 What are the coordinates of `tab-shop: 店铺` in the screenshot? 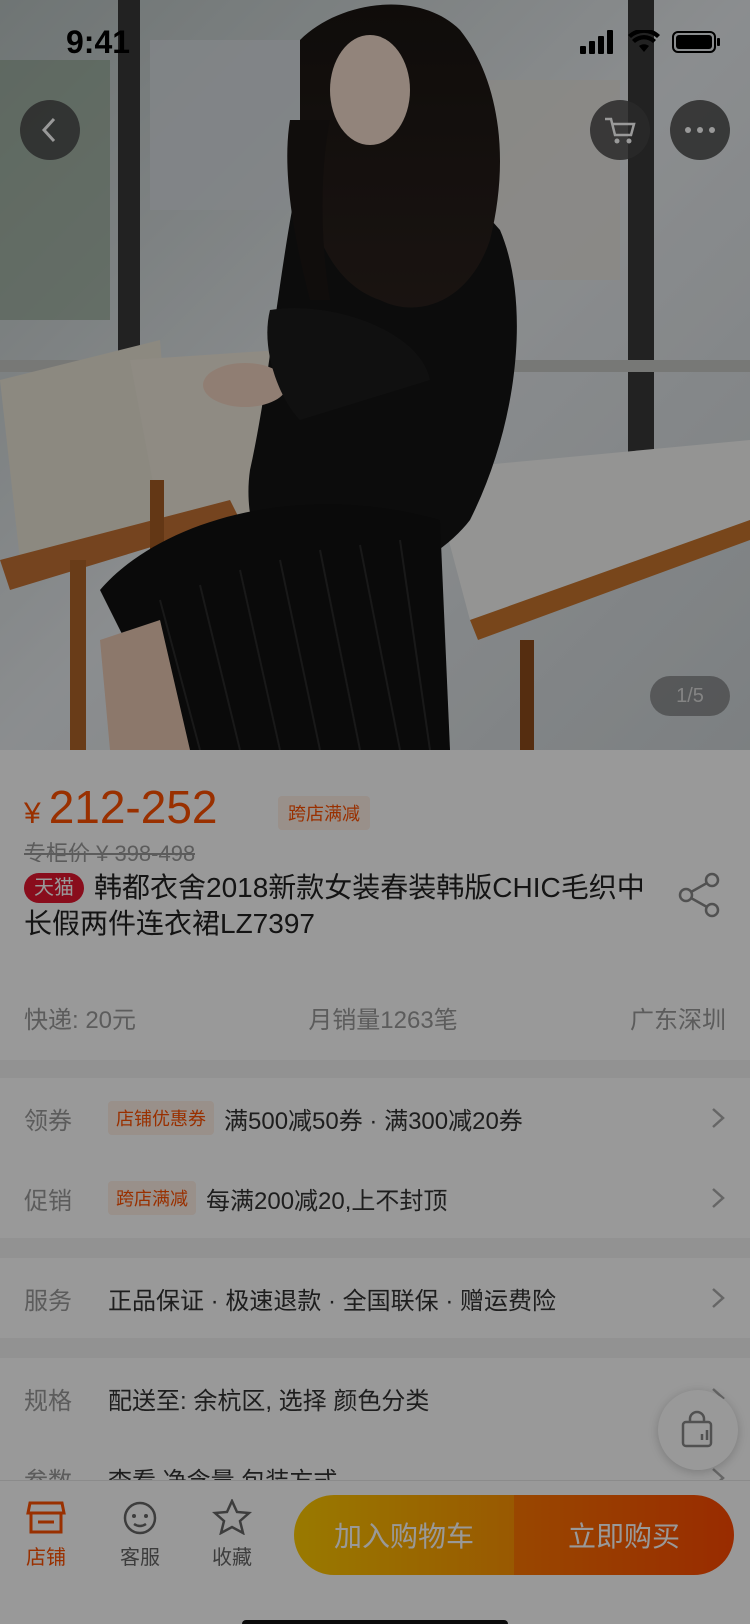 It's located at (46, 1534).